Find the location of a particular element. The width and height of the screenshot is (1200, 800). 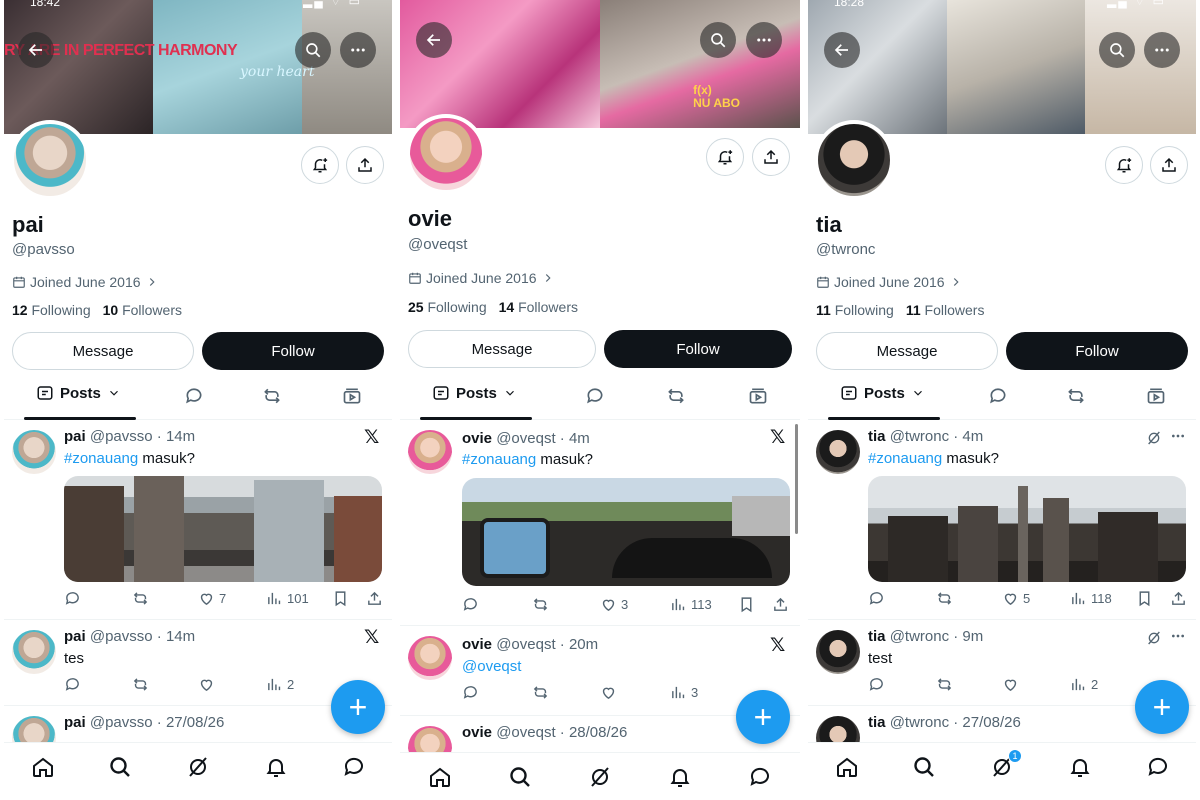

views-button: 118 is located at coordinates (1091, 598).